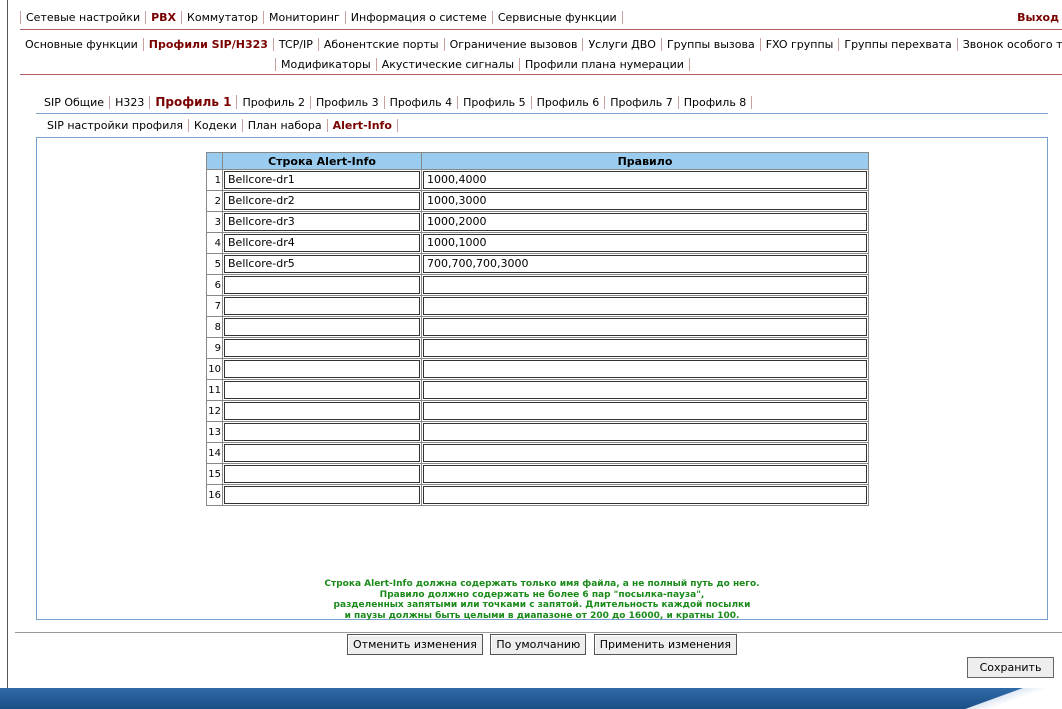 The image size is (1062, 709). Describe the element at coordinates (605, 64) in the screenshot. I see `sub-menu-row2-item-3: Профили плана нумерации` at that location.